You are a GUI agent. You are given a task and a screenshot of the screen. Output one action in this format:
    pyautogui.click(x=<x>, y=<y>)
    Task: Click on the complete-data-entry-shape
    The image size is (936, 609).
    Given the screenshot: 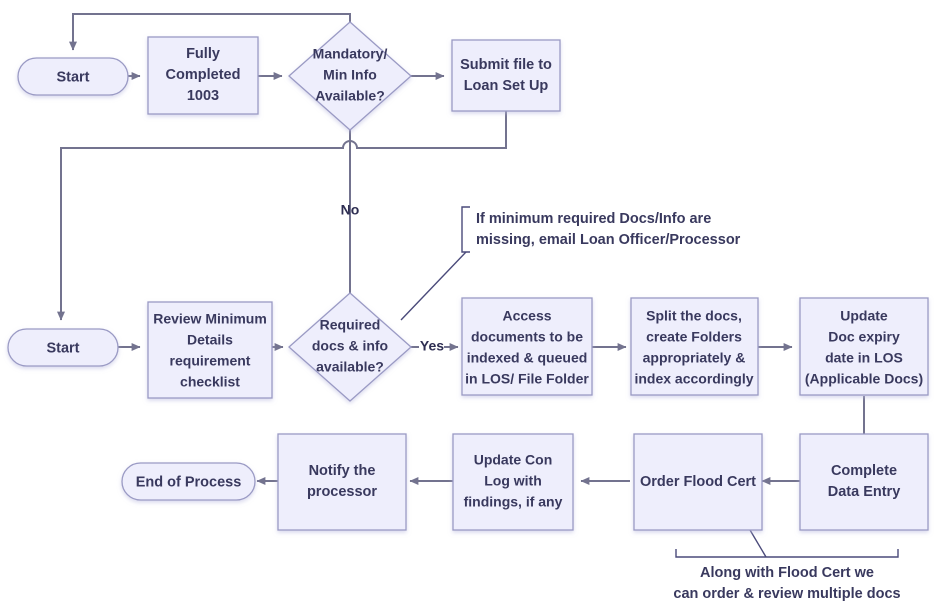 What is the action you would take?
    pyautogui.click(x=864, y=482)
    